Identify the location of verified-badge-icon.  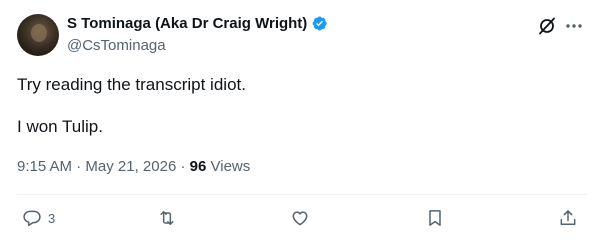
(319, 23).